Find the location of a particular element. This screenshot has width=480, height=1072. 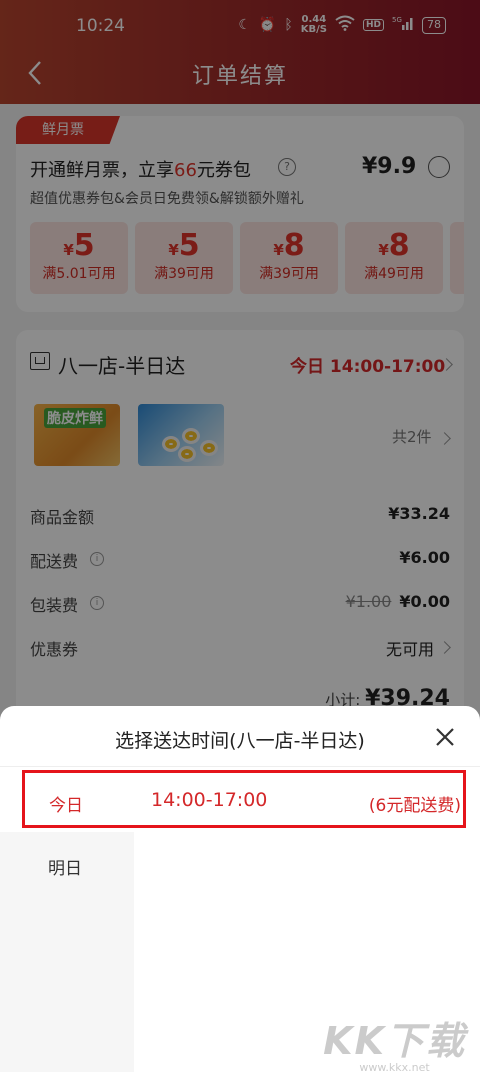

selected-time-slot: 今日 14:00-17:00 (6元配送费) is located at coordinates (244, 799).